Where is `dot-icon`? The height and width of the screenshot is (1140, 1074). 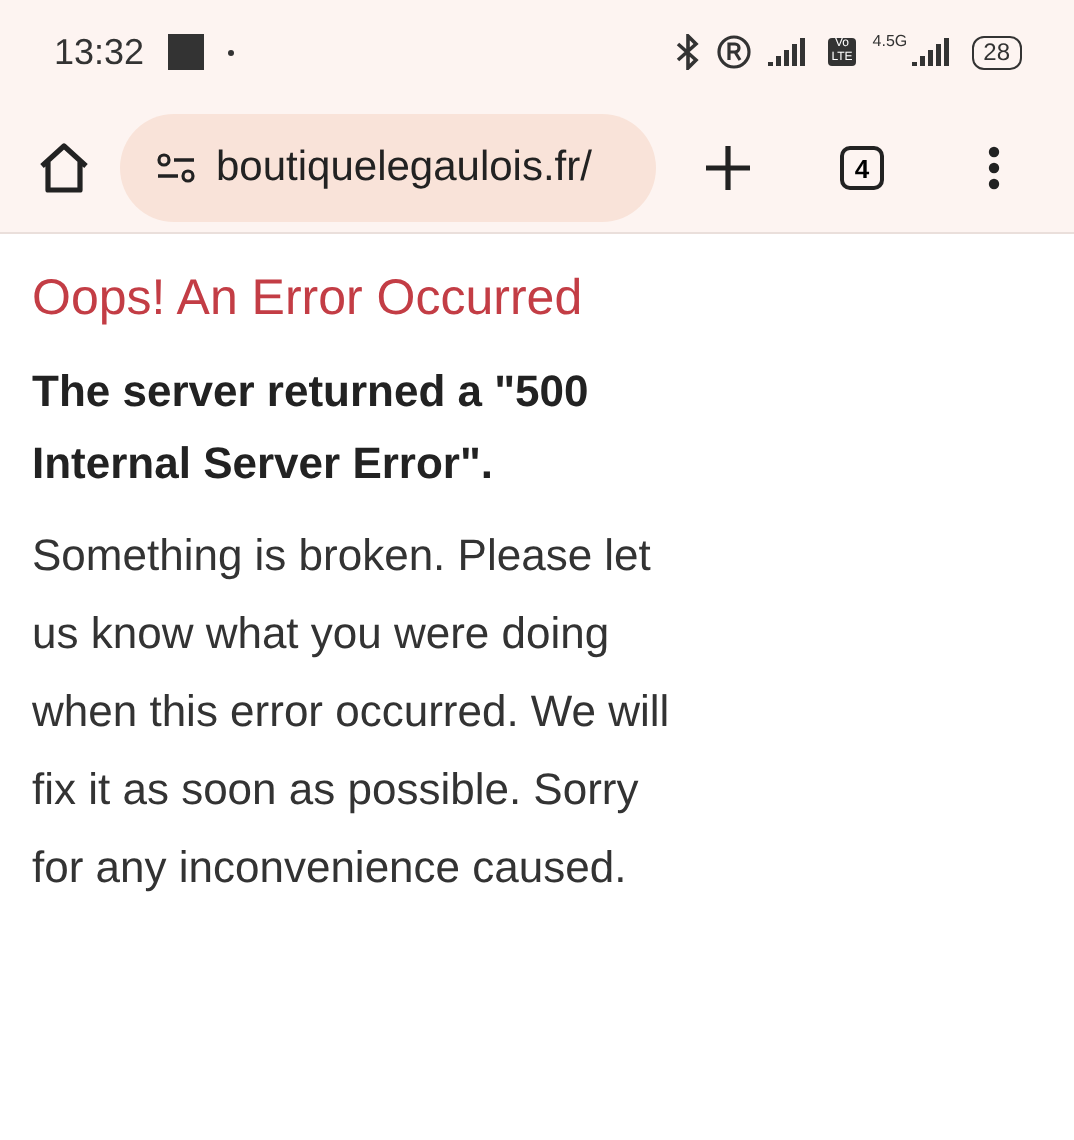 dot-icon is located at coordinates (231, 52).